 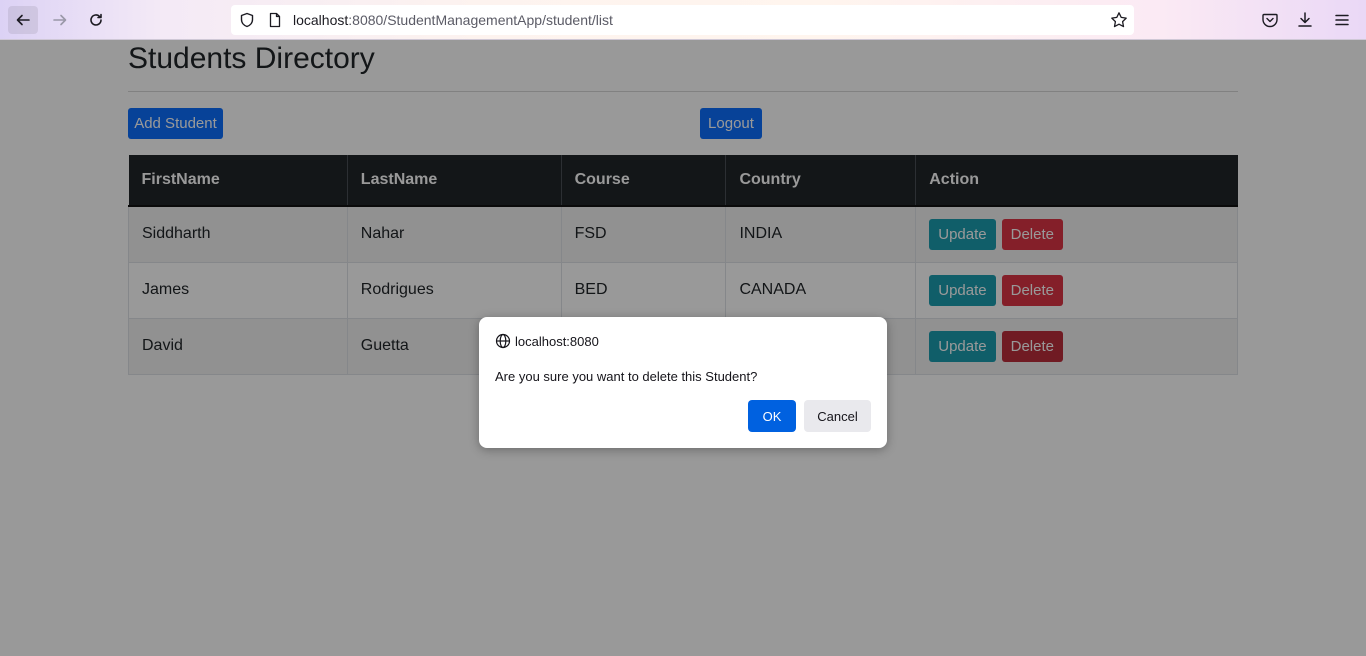 I want to click on cancel-button: Cancel, so click(x=837, y=416).